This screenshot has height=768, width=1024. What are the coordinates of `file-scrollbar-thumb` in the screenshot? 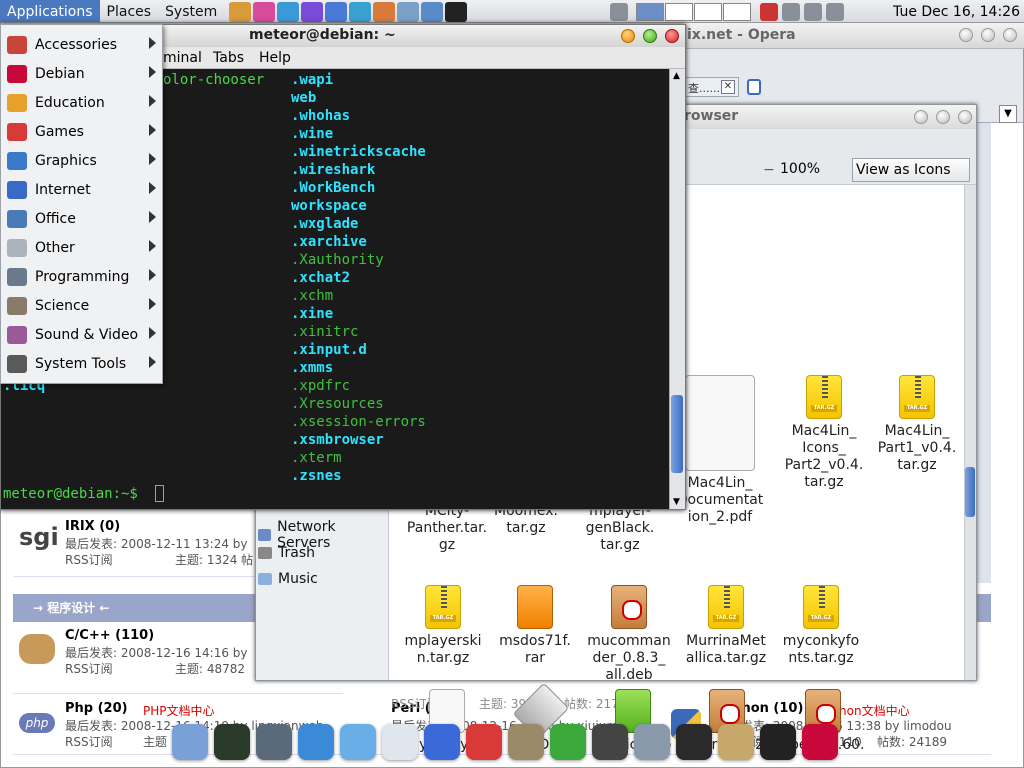 It's located at (970, 492).